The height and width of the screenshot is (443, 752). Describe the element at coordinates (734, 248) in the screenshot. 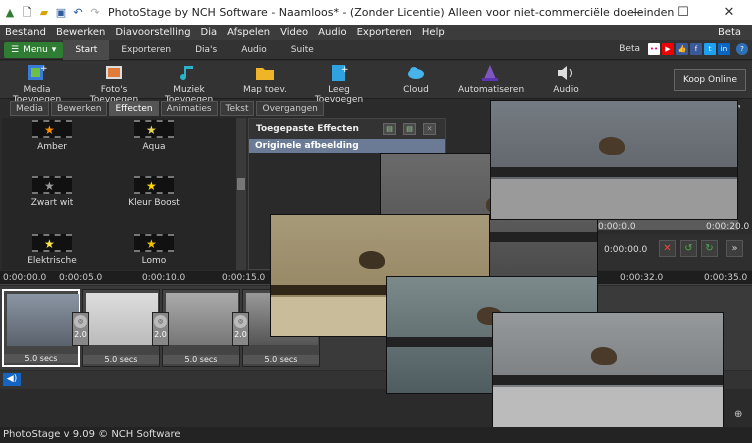

I see `fast-forward-icon: »` at that location.